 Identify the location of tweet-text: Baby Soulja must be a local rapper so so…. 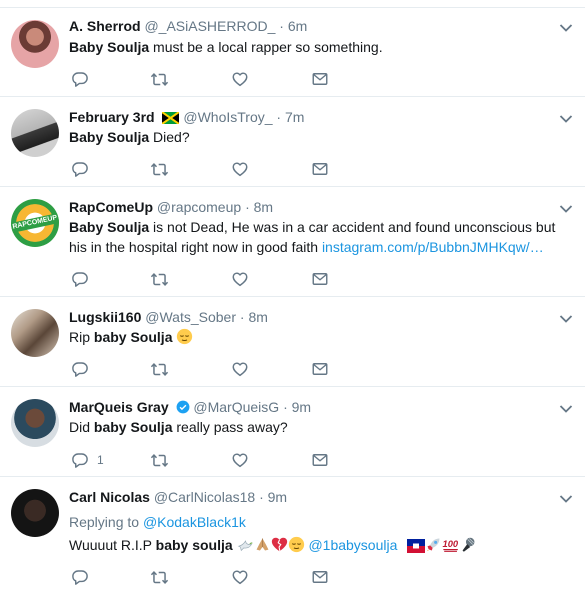
(321, 47).